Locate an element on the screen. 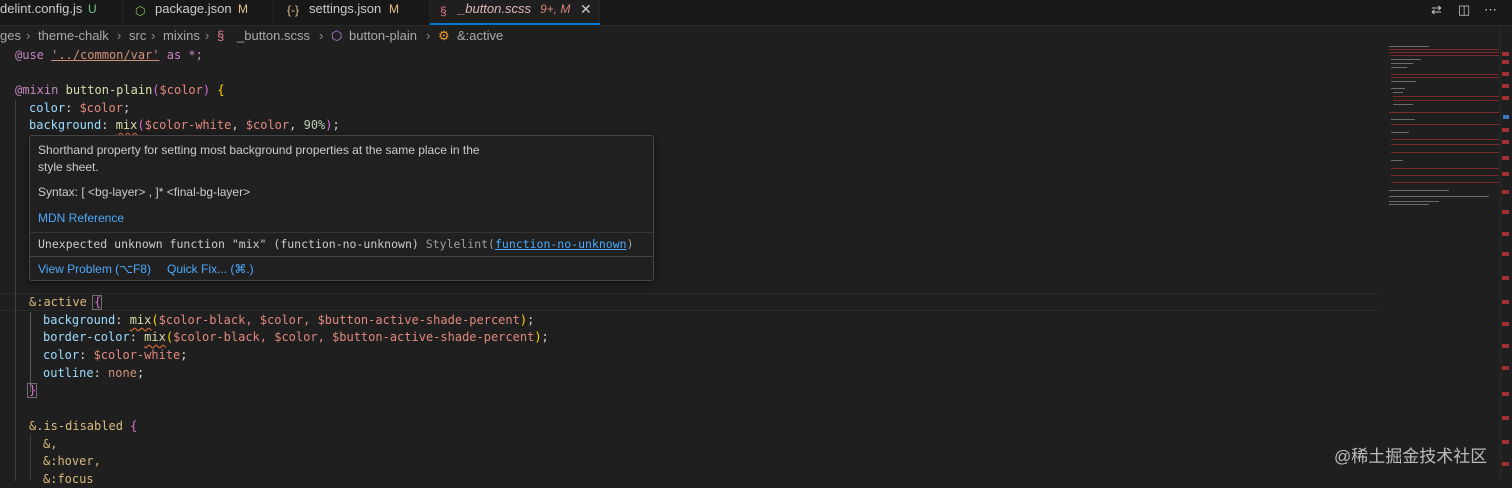 This screenshot has height=488, width=1512. code-line: @use '../common/var' as *; is located at coordinates (109, 55).